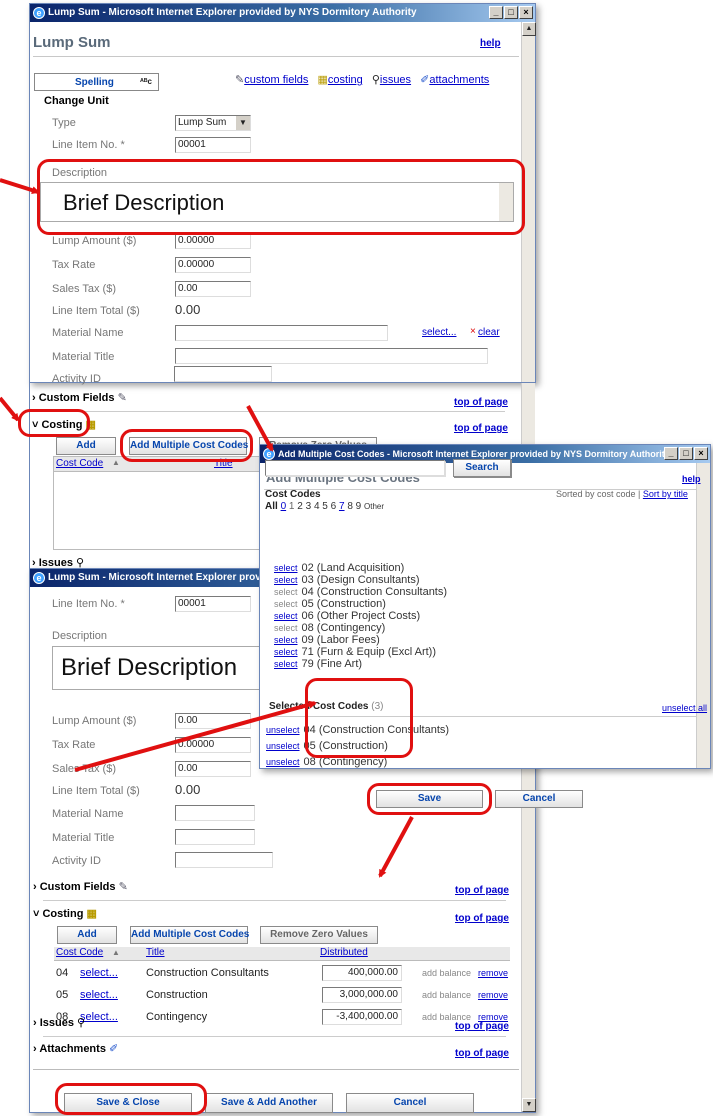 The height and width of the screenshot is (1116, 713). Describe the element at coordinates (195, 736) in the screenshot. I see `arrow-to-distributed` at that location.